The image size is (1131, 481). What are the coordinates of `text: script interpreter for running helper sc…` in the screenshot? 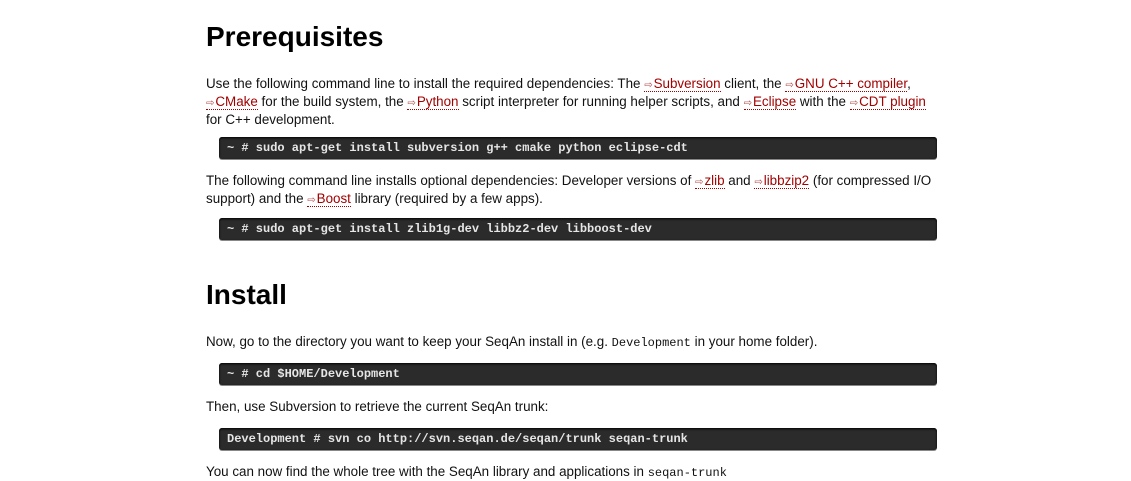 It's located at (601, 101).